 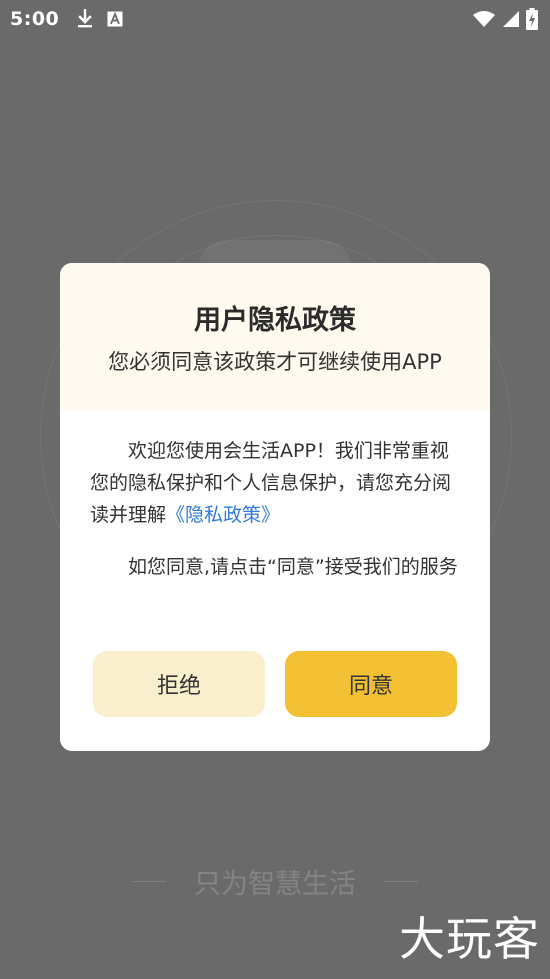 I want to click on status-icons-right, so click(x=505, y=19).